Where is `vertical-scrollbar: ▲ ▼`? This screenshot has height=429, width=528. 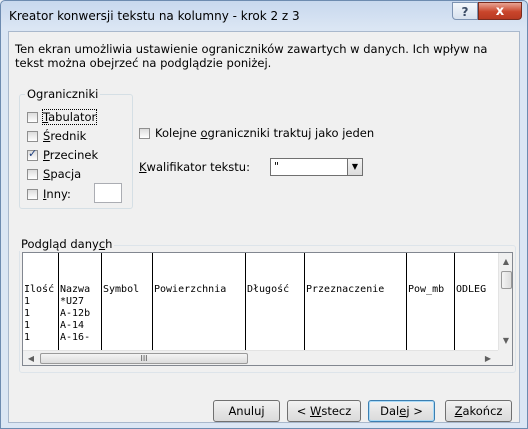 vertical-scrollbar: ▲ ▼ is located at coordinates (505, 301).